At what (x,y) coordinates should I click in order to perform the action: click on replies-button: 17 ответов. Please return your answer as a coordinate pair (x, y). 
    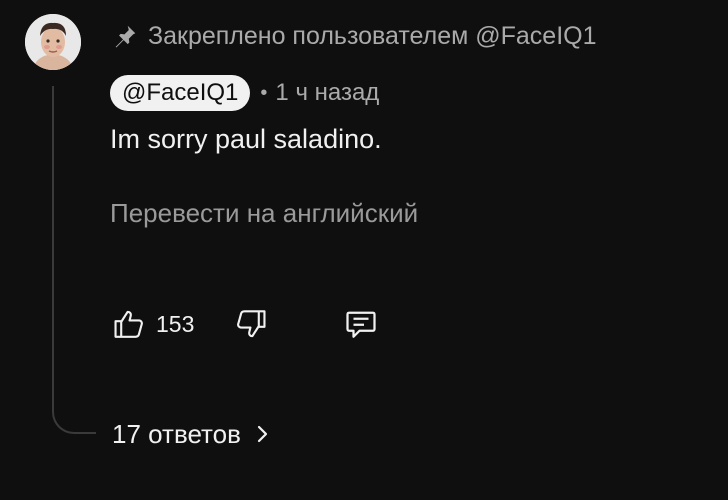
    Looking at the image, I should click on (191, 434).